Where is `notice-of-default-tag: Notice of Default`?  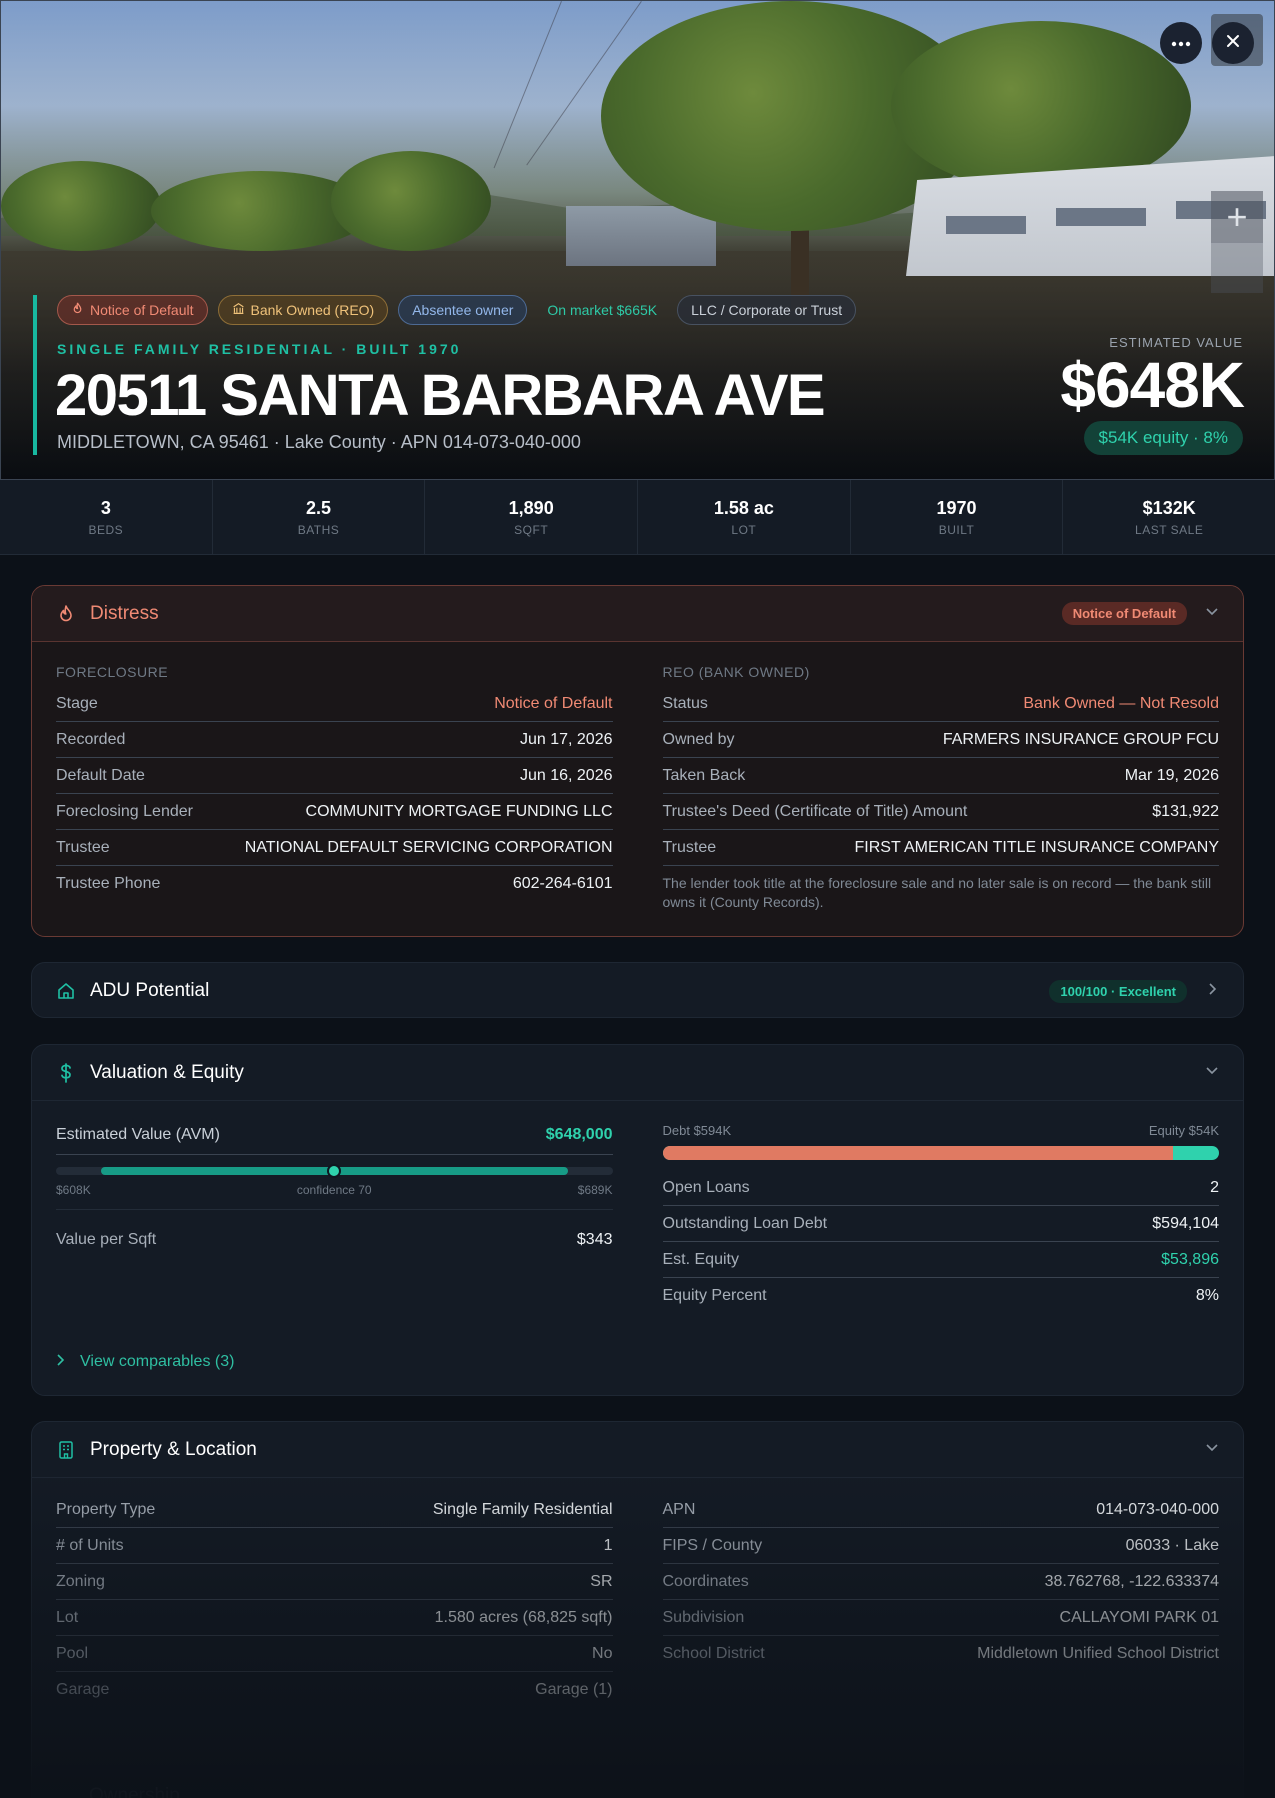
notice-of-default-tag: Notice of Default is located at coordinates (132, 310).